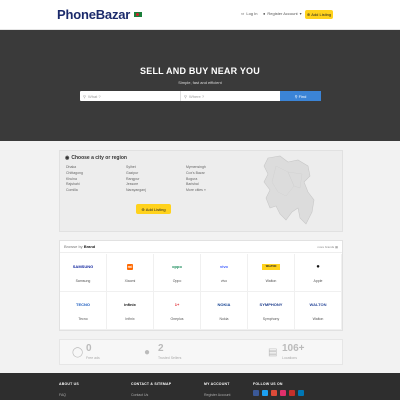  Describe the element at coordinates (196, 191) in the screenshot. I see `more-cities-link: More cities »` at that location.